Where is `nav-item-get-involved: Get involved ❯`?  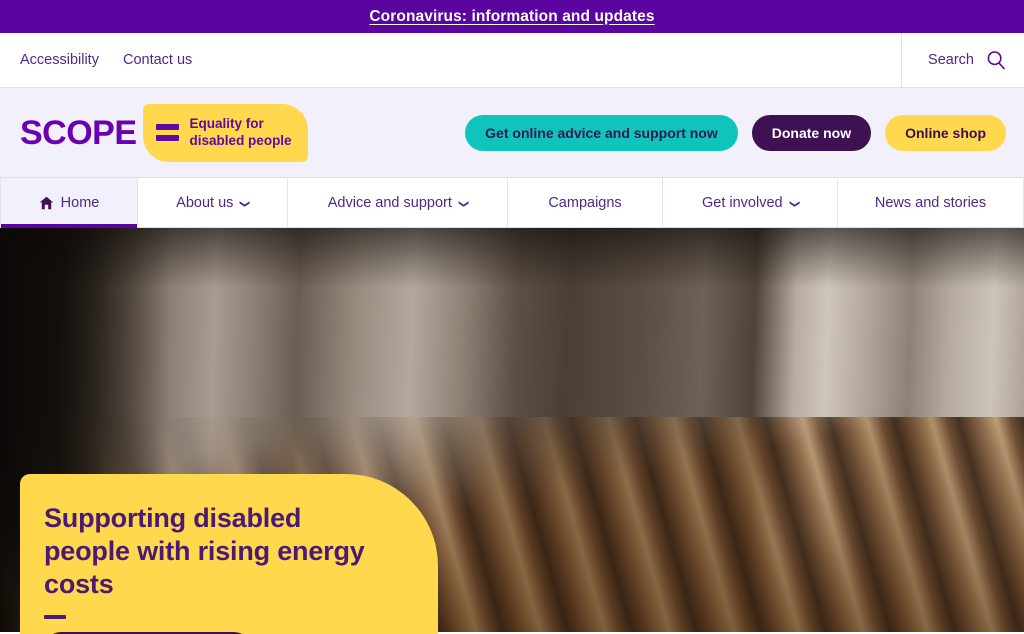
nav-item-get-involved: Get involved ❯ is located at coordinates (750, 202).